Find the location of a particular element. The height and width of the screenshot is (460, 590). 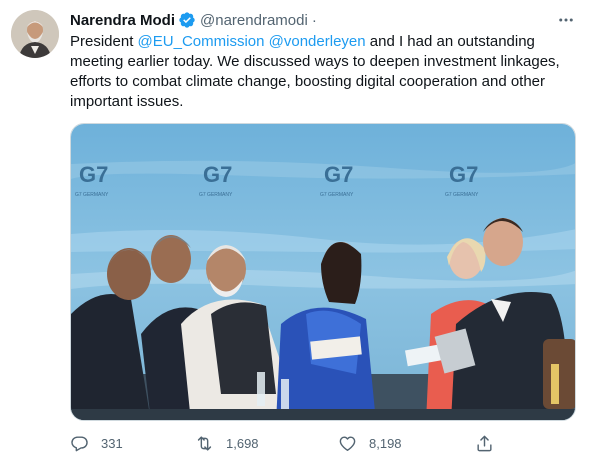

author-name: Narendra Modi is located at coordinates (122, 20).